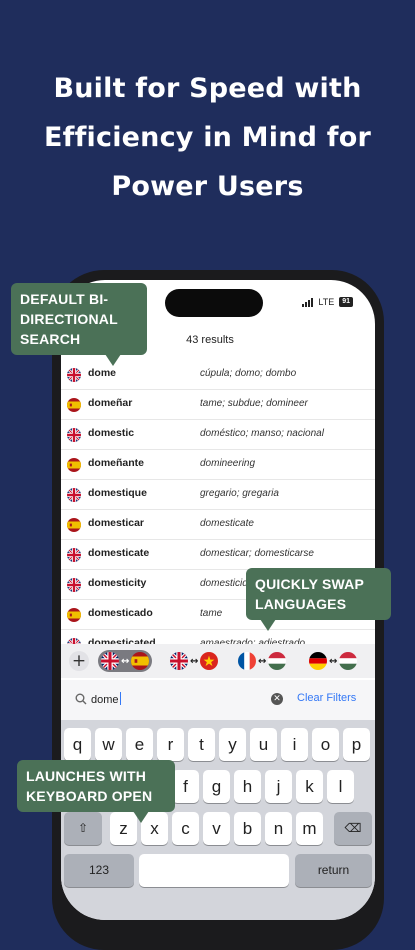 Image resolution: width=415 pixels, height=950 pixels. Describe the element at coordinates (116, 523) in the screenshot. I see `result-word: domesticar` at that location.